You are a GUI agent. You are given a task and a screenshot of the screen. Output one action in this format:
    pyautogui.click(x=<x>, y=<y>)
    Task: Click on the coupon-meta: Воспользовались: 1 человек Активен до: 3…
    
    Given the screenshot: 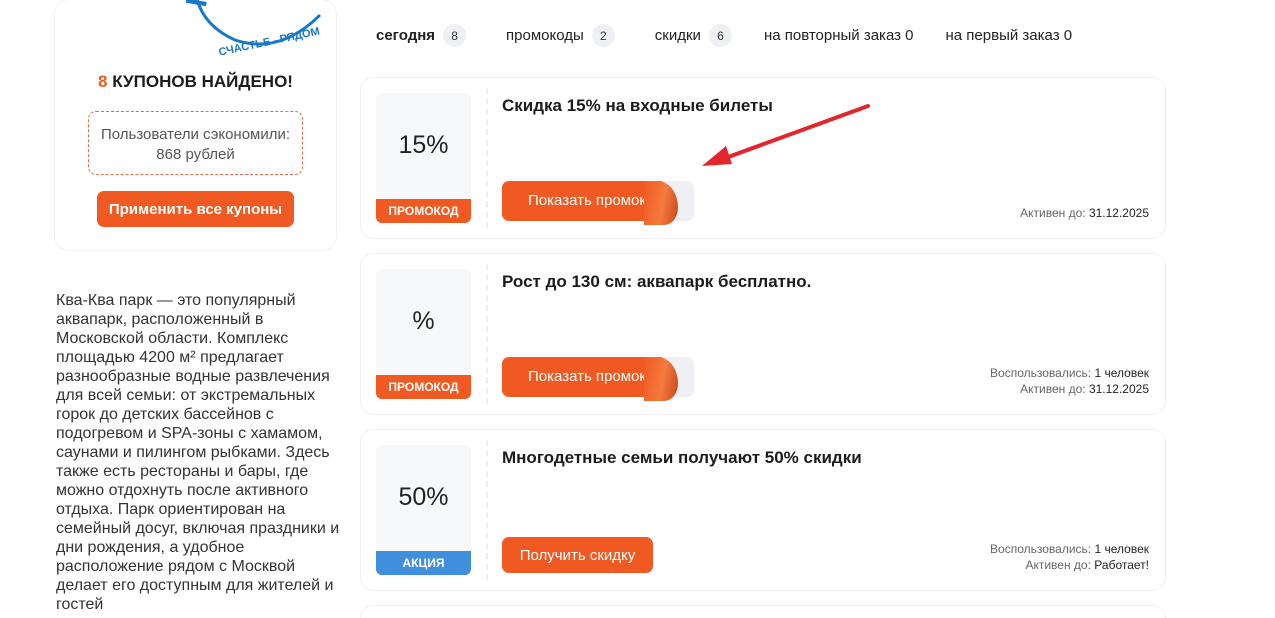 What is the action you would take?
    pyautogui.click(x=1069, y=381)
    